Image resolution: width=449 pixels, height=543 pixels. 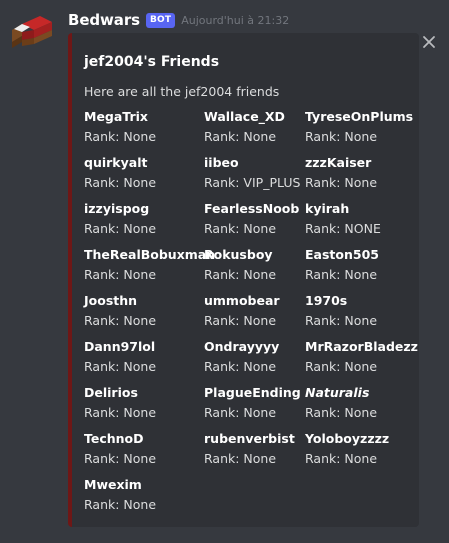 I want to click on bot-avatar, so click(x=31, y=32).